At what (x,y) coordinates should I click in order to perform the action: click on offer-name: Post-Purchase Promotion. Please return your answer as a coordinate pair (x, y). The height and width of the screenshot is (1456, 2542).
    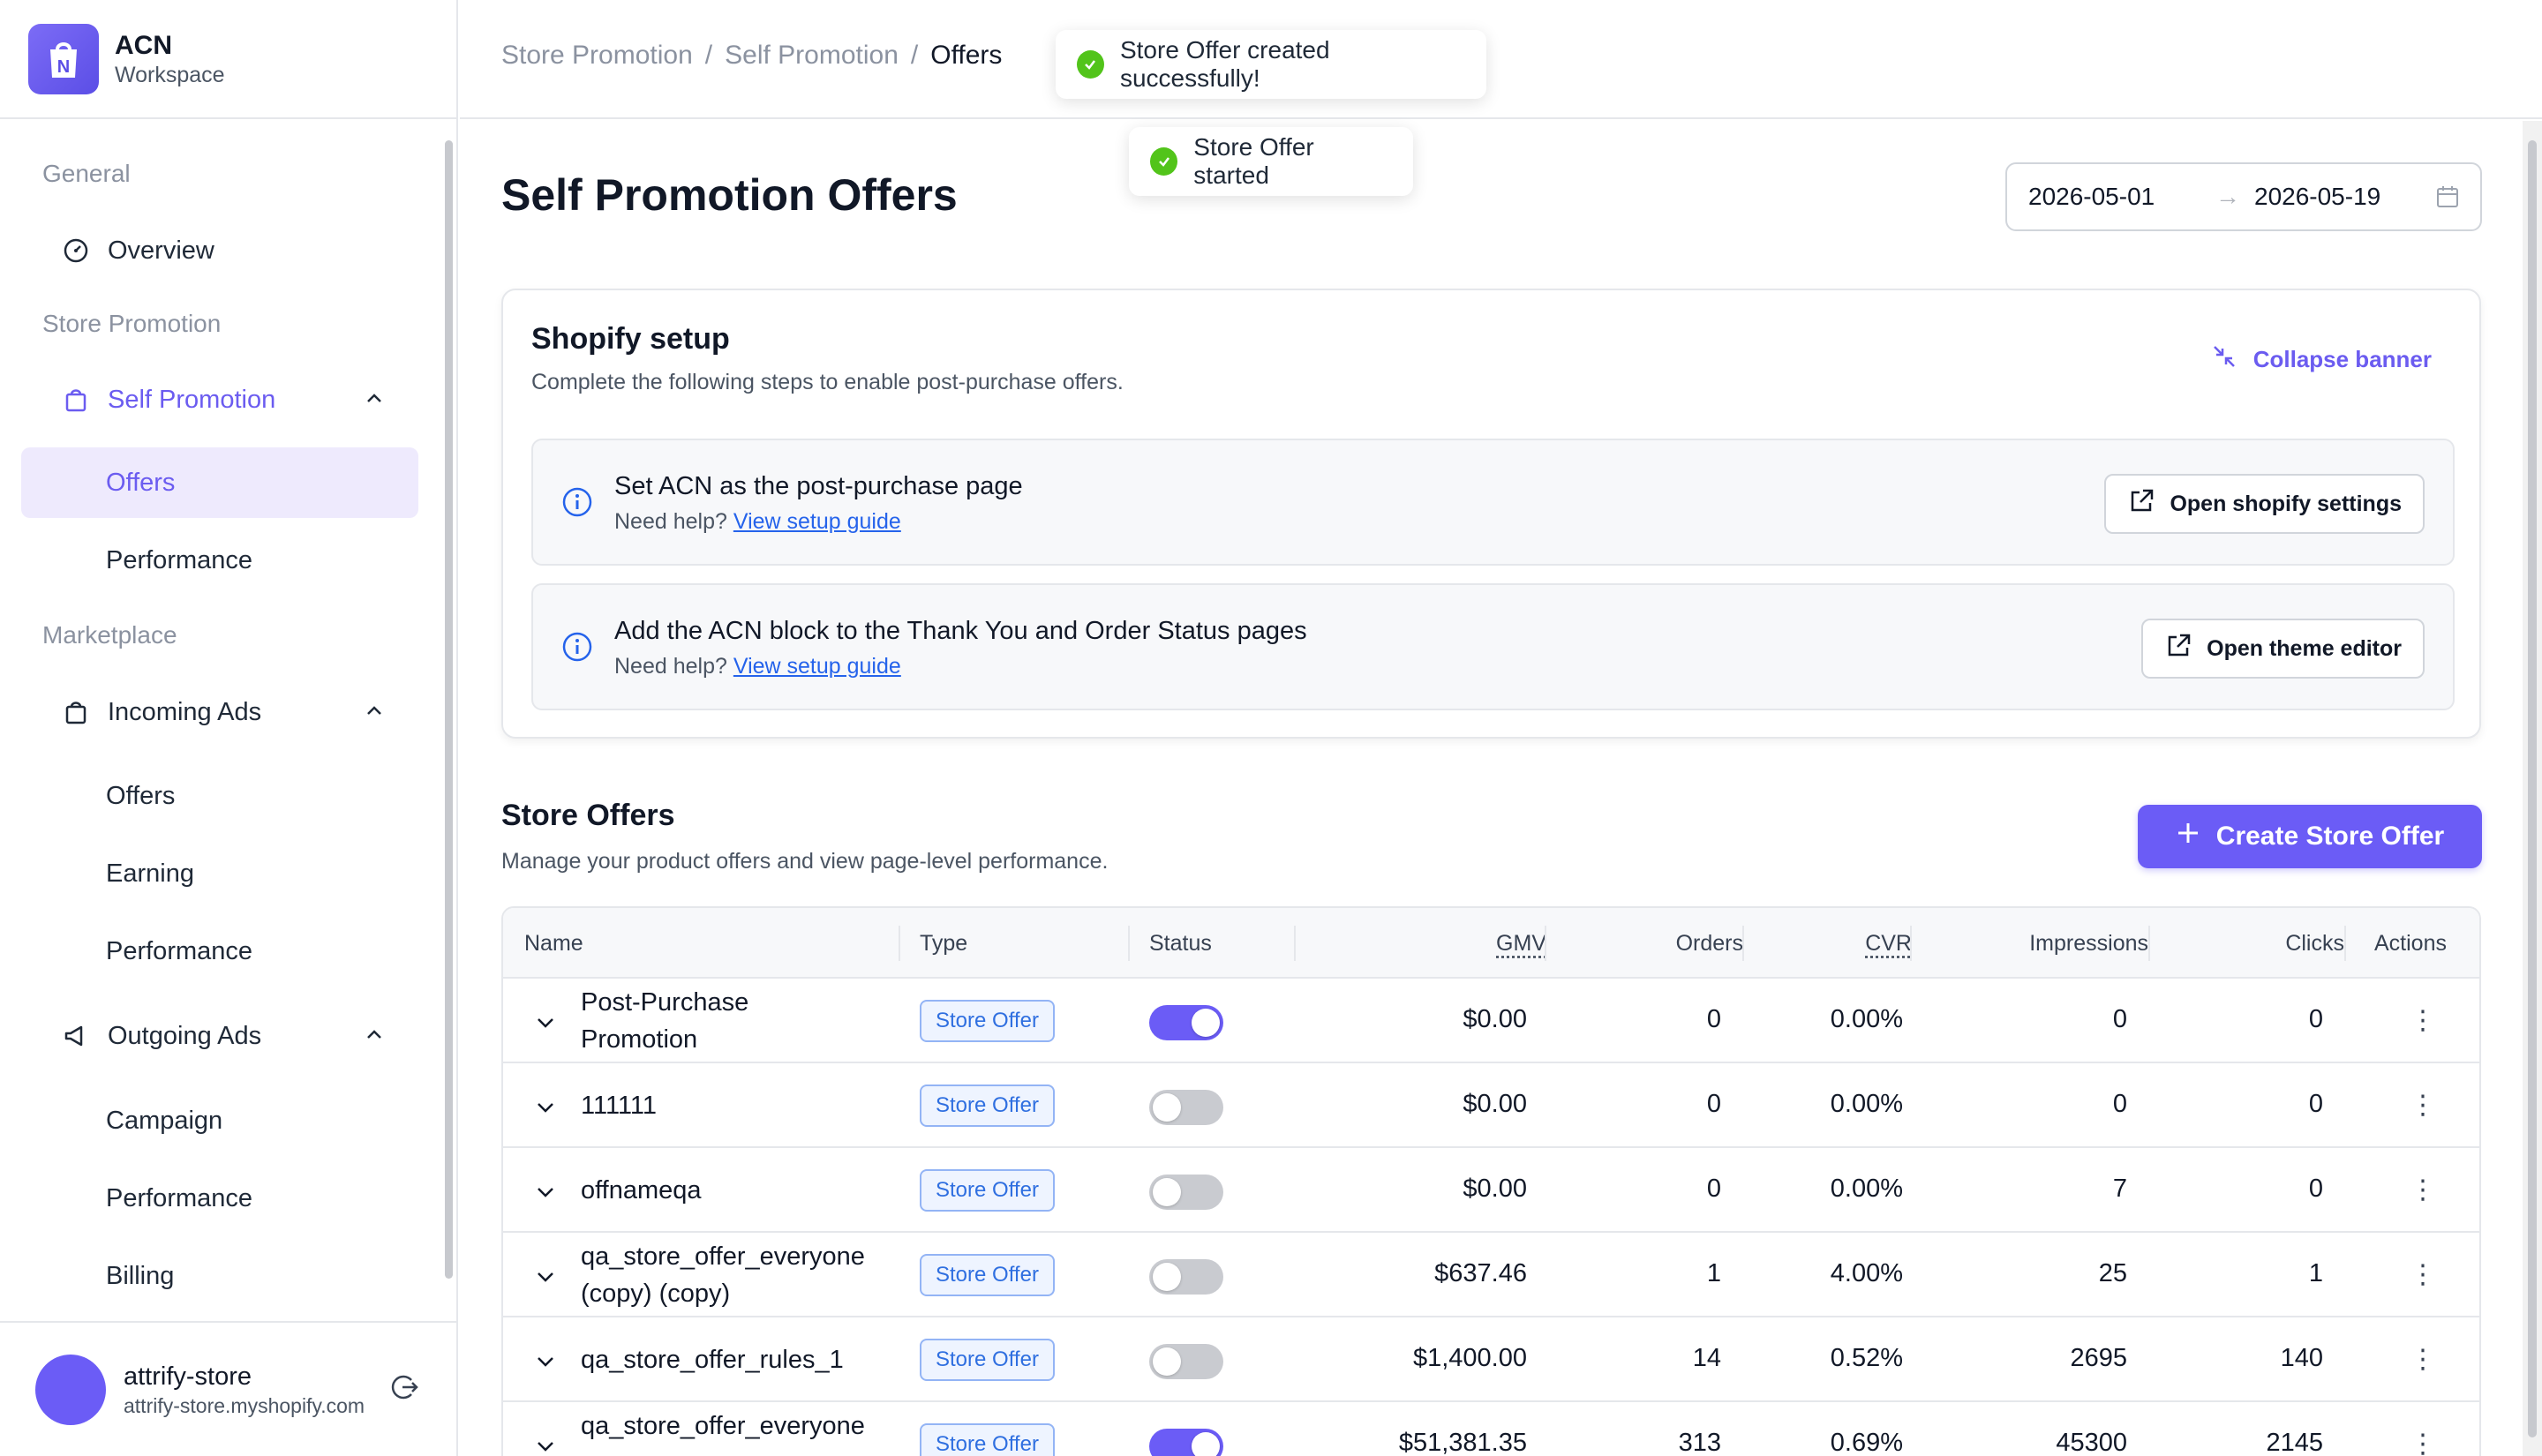
    Looking at the image, I should click on (665, 1021).